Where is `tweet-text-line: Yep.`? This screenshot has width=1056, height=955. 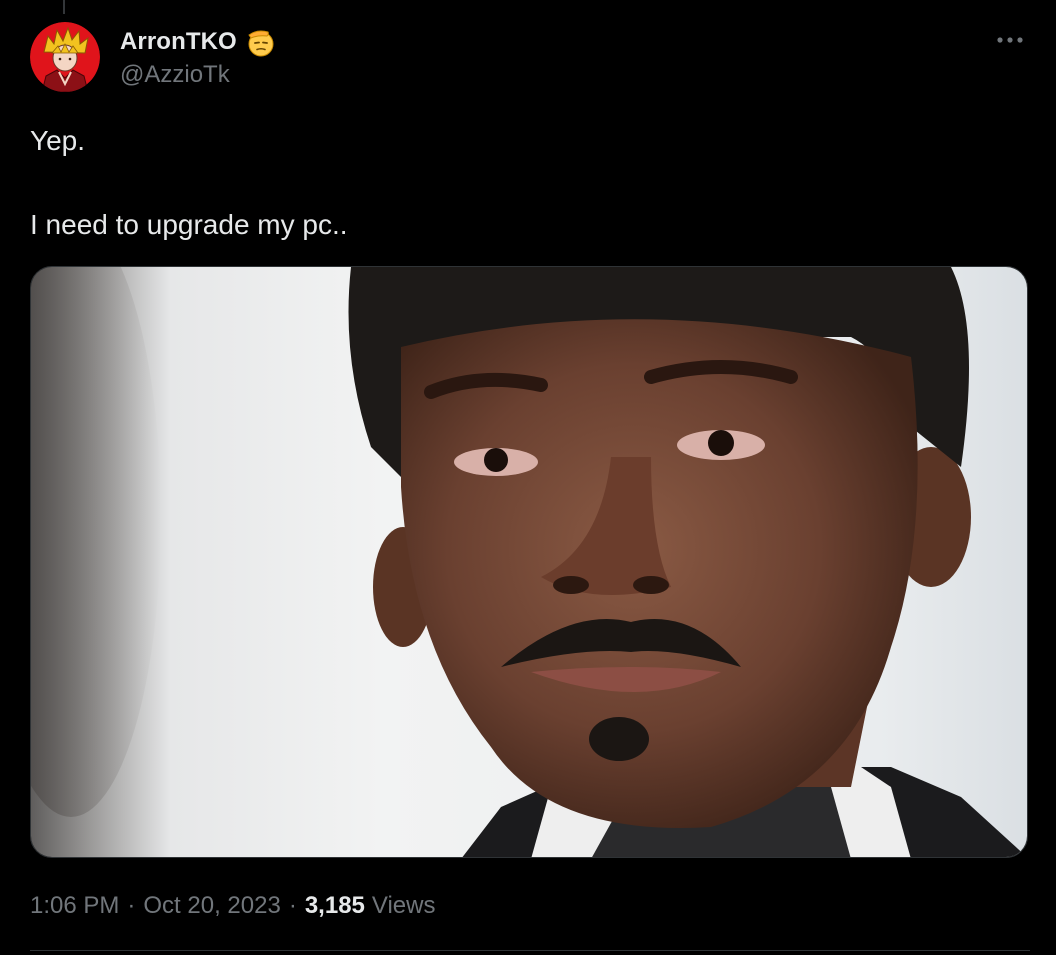 tweet-text-line: Yep. is located at coordinates (58, 140).